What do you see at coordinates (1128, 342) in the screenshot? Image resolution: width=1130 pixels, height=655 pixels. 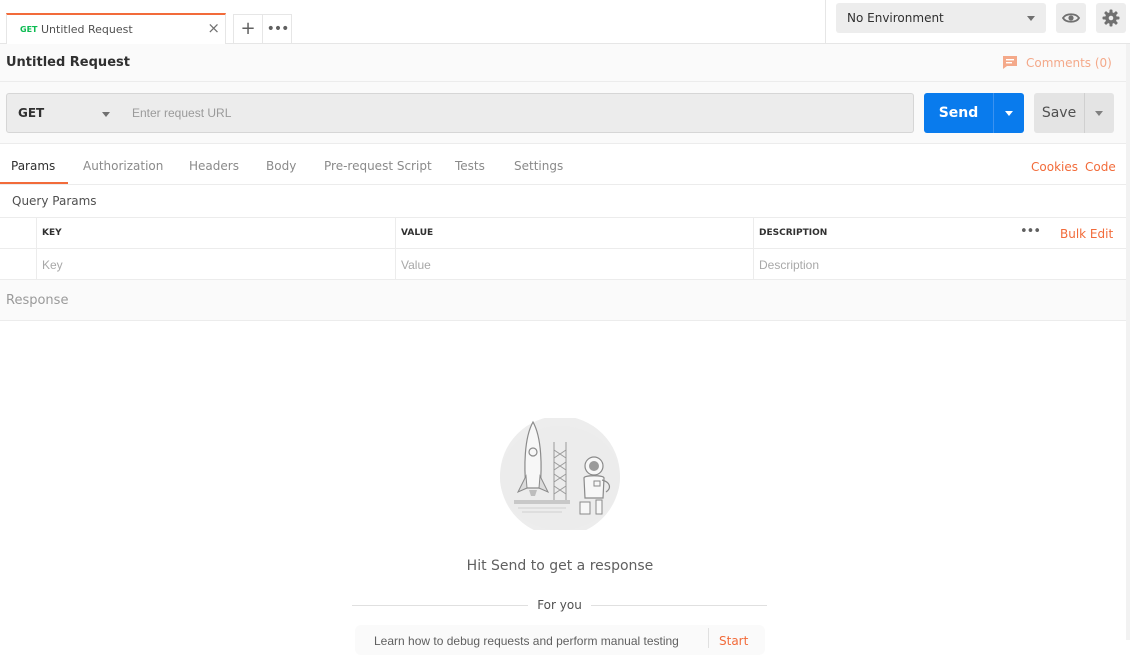 I see `scrollbar` at bounding box center [1128, 342].